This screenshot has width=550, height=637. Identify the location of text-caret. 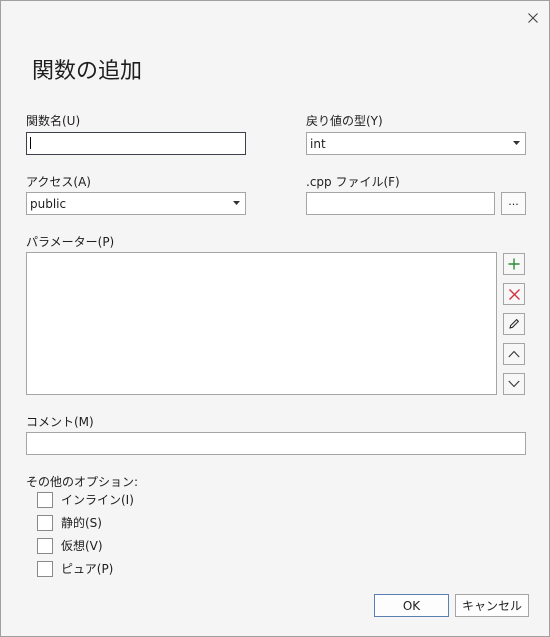
(30, 143).